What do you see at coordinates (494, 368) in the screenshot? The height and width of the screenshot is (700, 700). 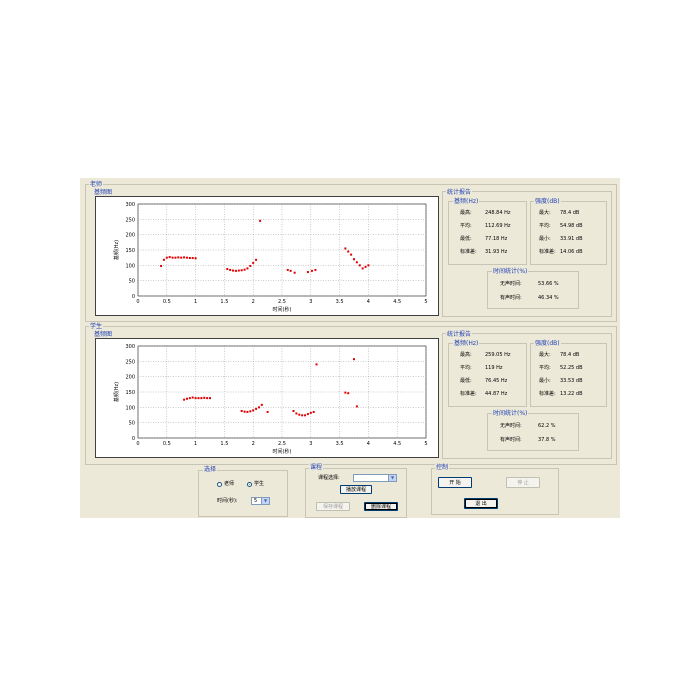 I see `student-freq-avg-value: 119 Hz` at bounding box center [494, 368].